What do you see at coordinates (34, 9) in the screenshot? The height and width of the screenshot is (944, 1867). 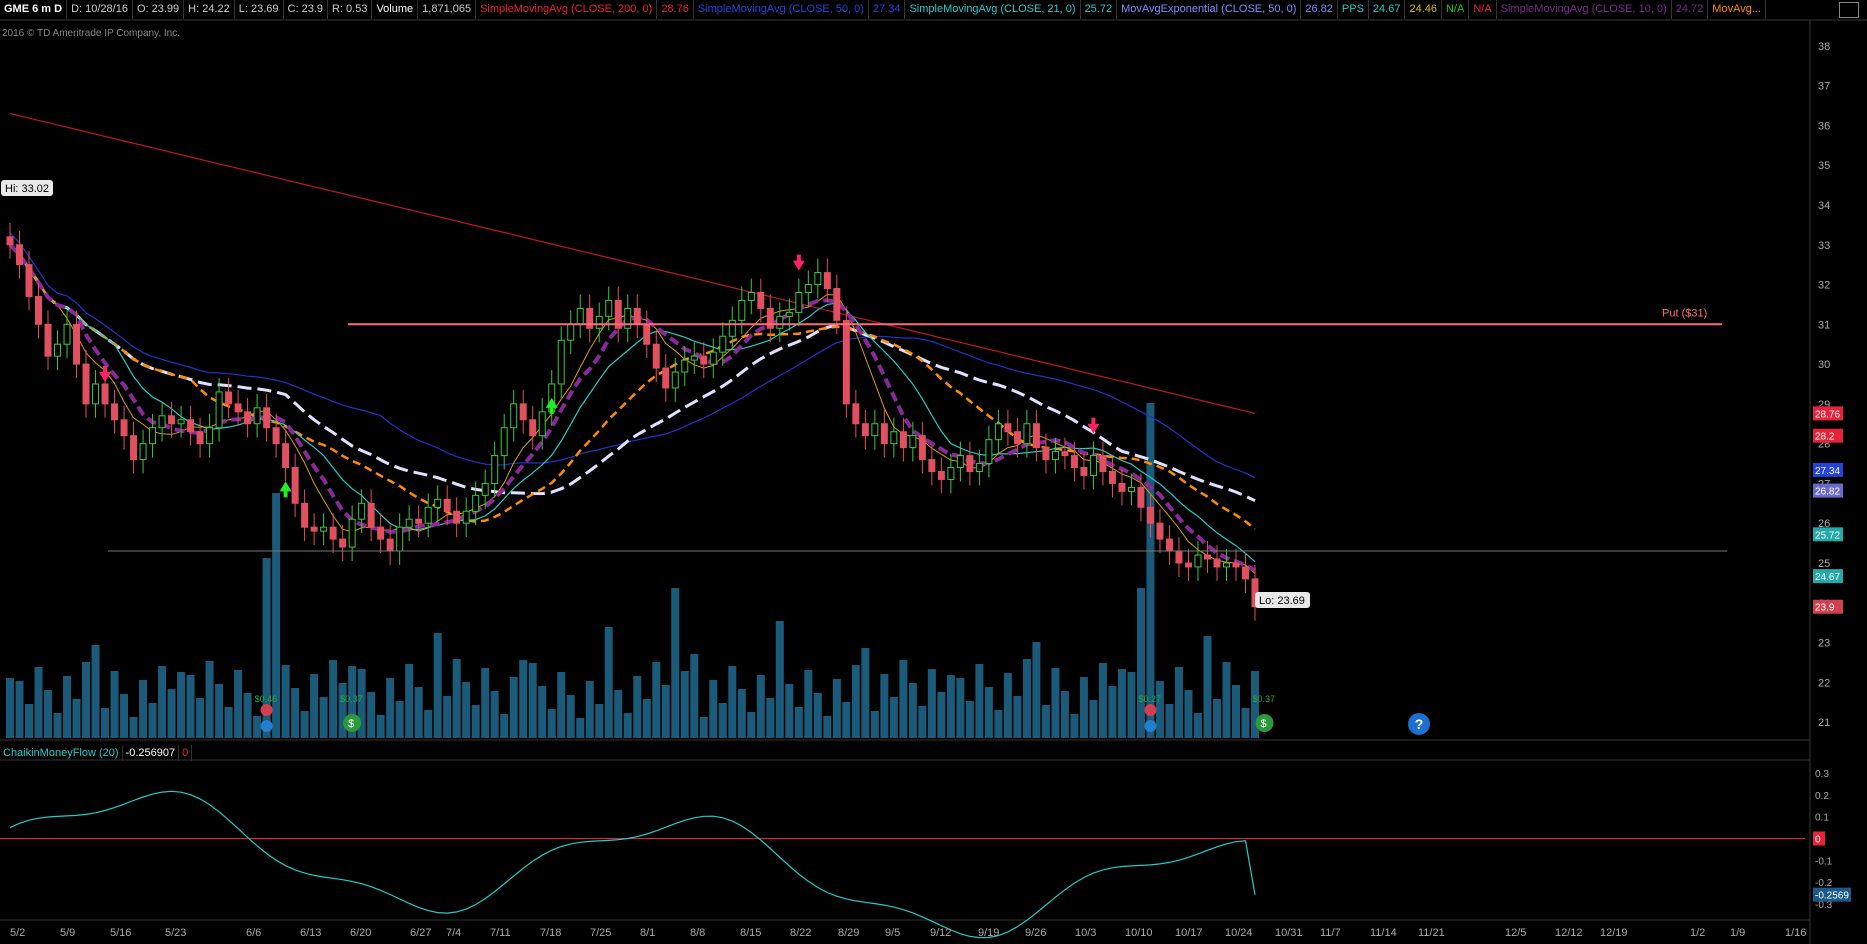 I see `symbol-label: GME 6 m D` at bounding box center [34, 9].